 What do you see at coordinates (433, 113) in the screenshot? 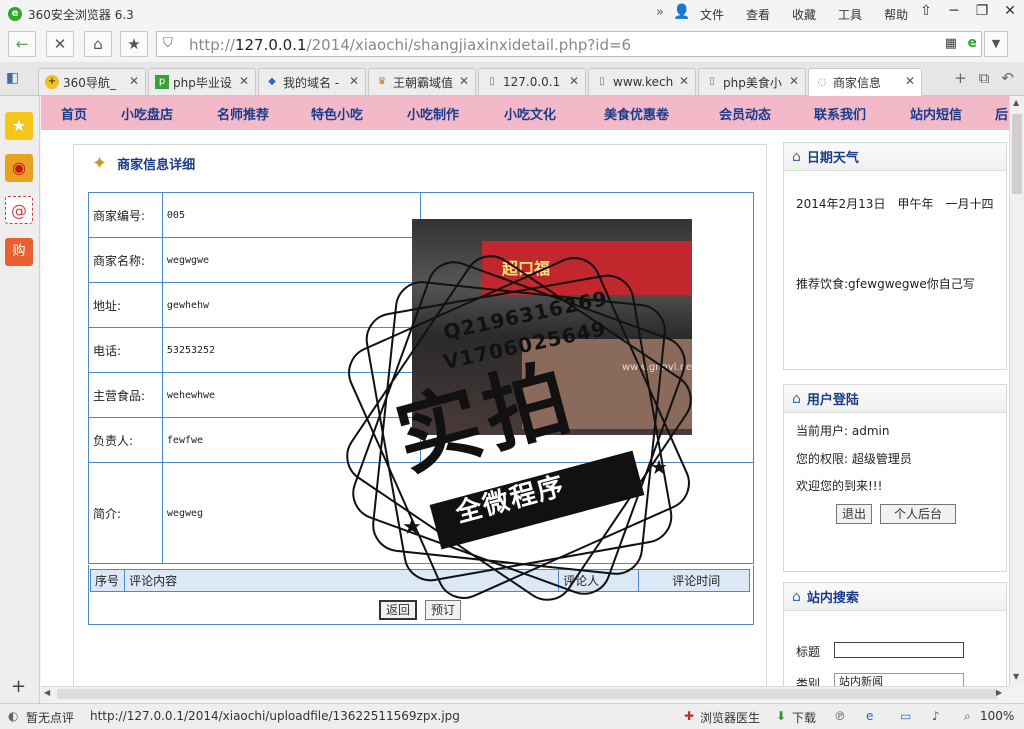
I see `nav-making: 小吃制作` at bounding box center [433, 113].